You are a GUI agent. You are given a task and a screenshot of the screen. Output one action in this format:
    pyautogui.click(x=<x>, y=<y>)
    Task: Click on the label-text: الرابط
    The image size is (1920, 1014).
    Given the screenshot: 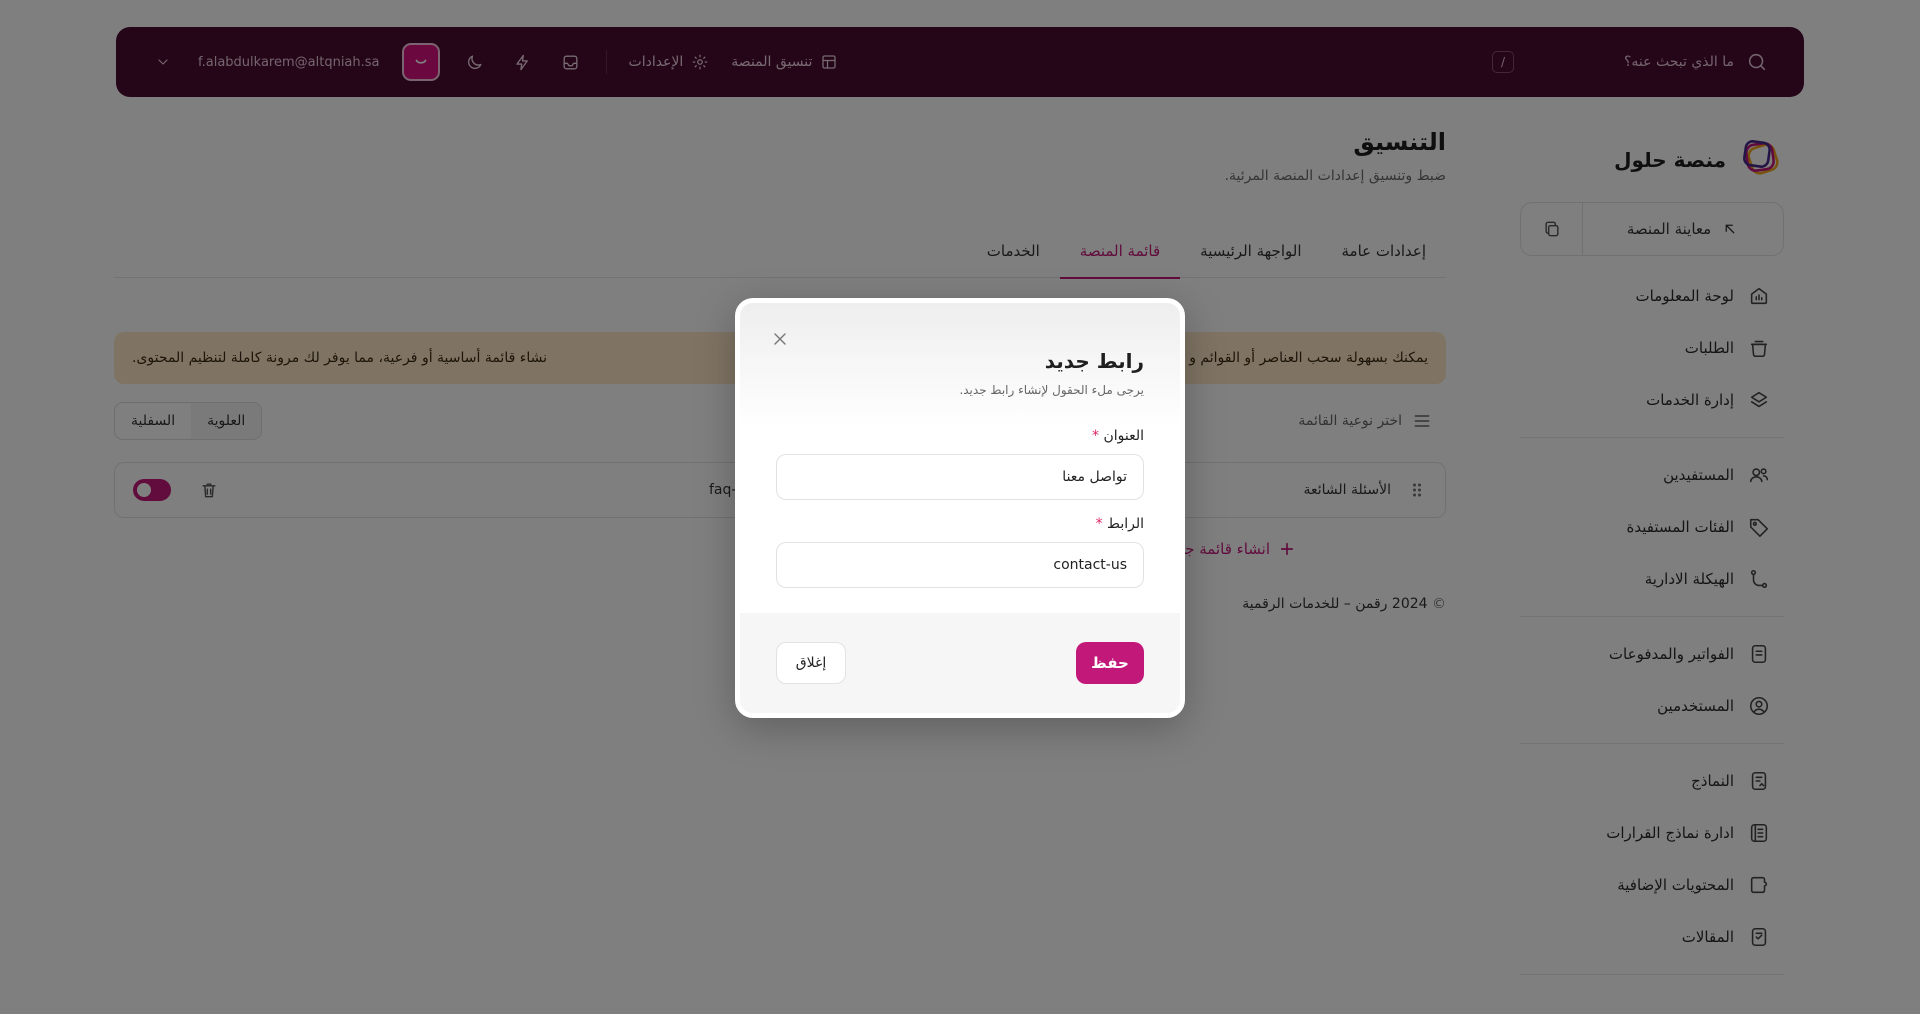 What is the action you would take?
    pyautogui.click(x=1125, y=524)
    